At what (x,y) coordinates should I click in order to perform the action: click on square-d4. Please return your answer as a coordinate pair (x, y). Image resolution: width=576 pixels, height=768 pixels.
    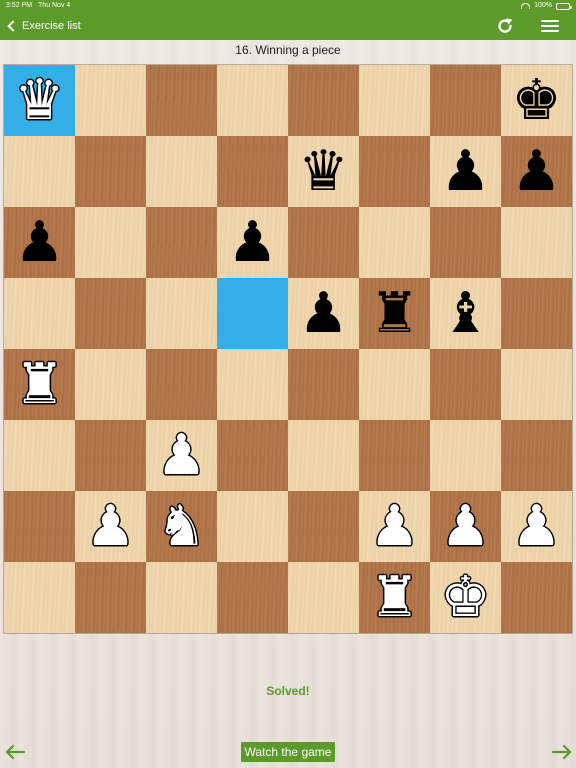
    Looking at the image, I should click on (252, 384).